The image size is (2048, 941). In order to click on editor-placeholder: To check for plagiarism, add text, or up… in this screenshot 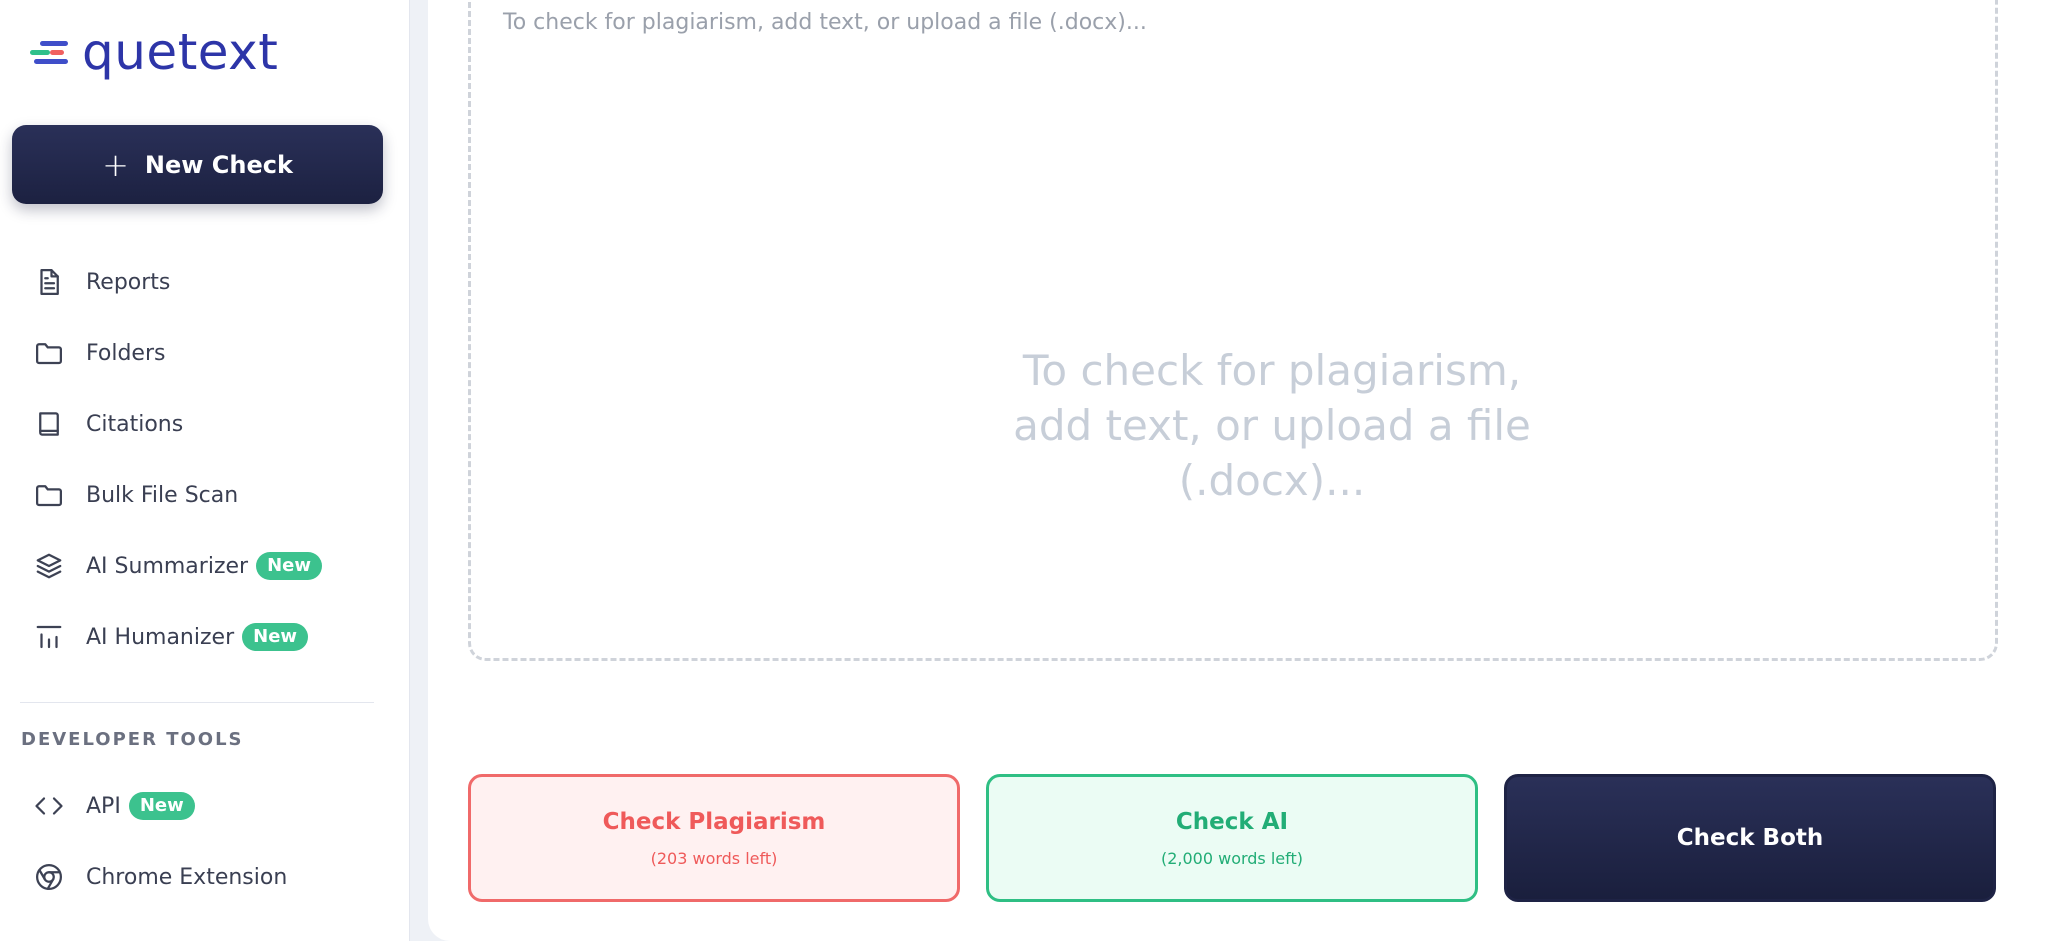, I will do `click(825, 22)`.